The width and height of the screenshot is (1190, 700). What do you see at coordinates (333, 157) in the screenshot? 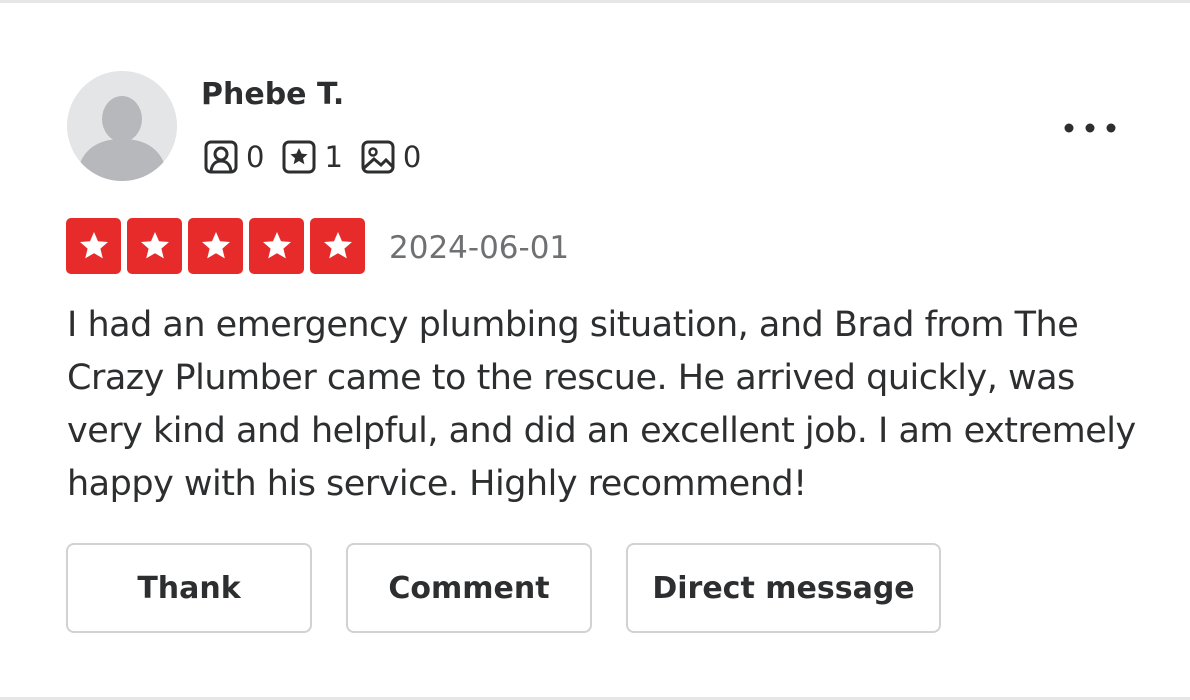
I see `reviews-count: 1` at bounding box center [333, 157].